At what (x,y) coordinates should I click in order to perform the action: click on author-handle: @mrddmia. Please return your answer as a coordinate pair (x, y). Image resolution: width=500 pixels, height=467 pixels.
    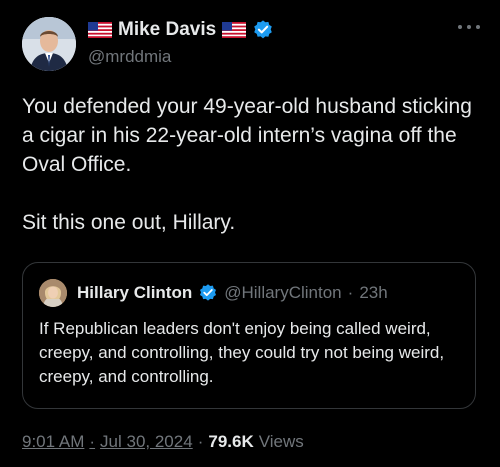
    Looking at the image, I should click on (129, 57).